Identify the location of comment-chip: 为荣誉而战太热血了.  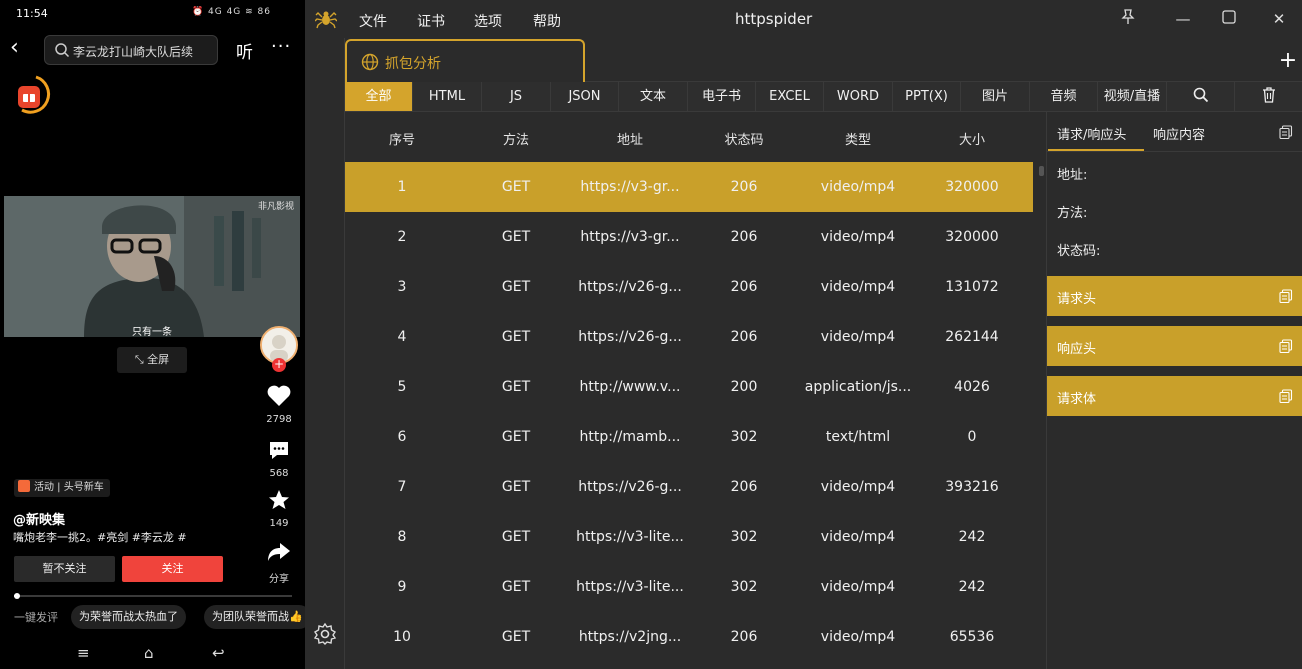
(128, 617).